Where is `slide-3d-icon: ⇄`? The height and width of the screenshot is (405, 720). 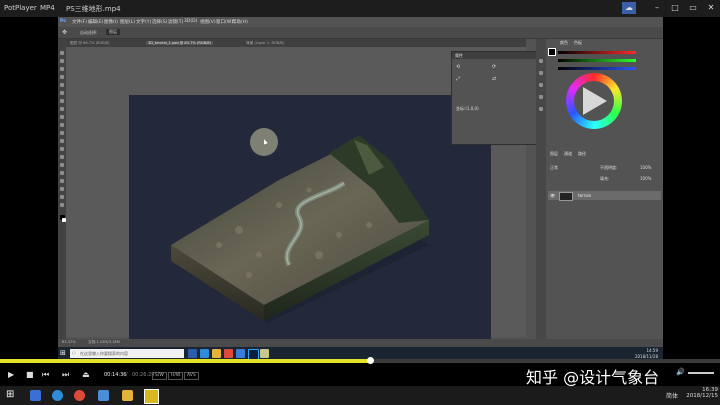
slide-3d-icon: ⇄ is located at coordinates (494, 79).